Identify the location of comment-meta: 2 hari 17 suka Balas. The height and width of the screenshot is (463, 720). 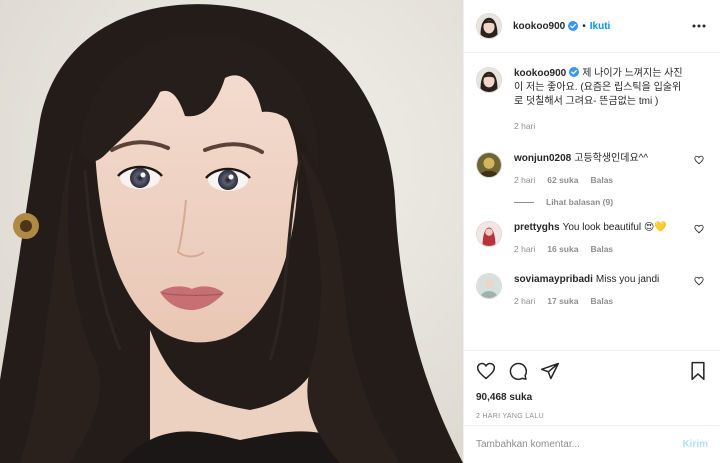
(601, 301).